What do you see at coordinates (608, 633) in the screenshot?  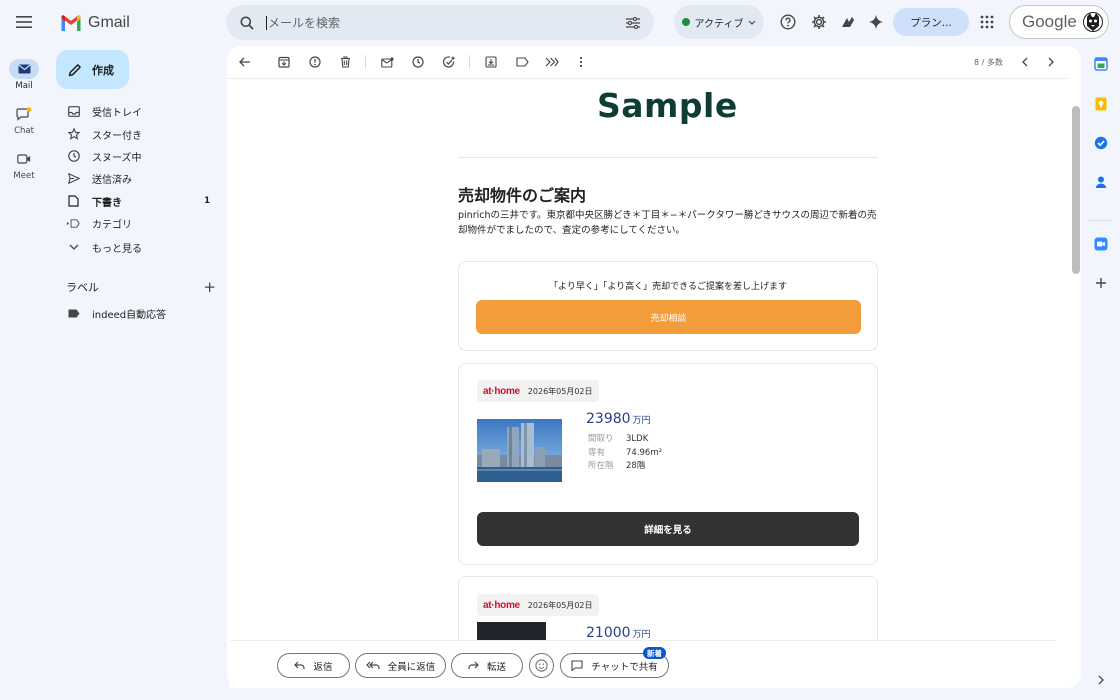 I see `price-value: 21000` at bounding box center [608, 633].